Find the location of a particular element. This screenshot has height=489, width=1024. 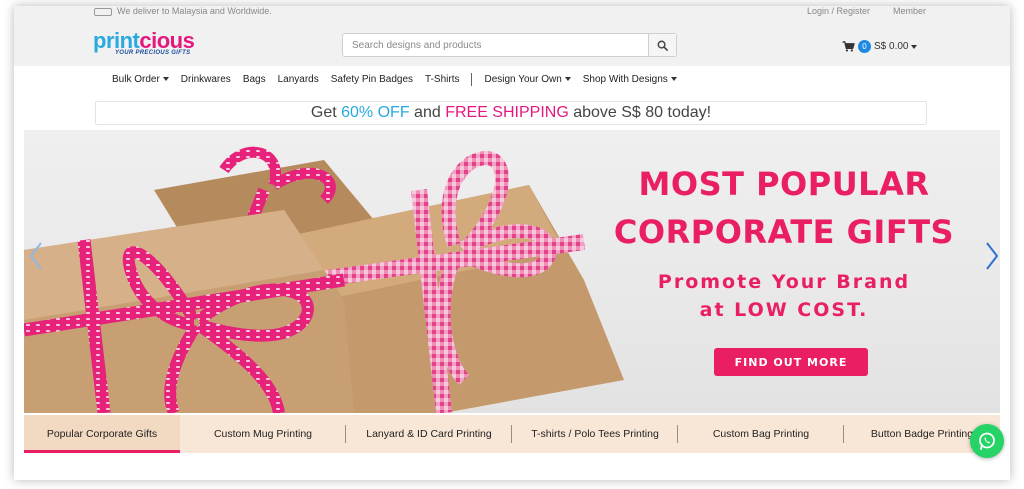

site-header: printcious YOUR PRECIOUS GIFTS 0 S$ 0.00 is located at coordinates (512, 43).